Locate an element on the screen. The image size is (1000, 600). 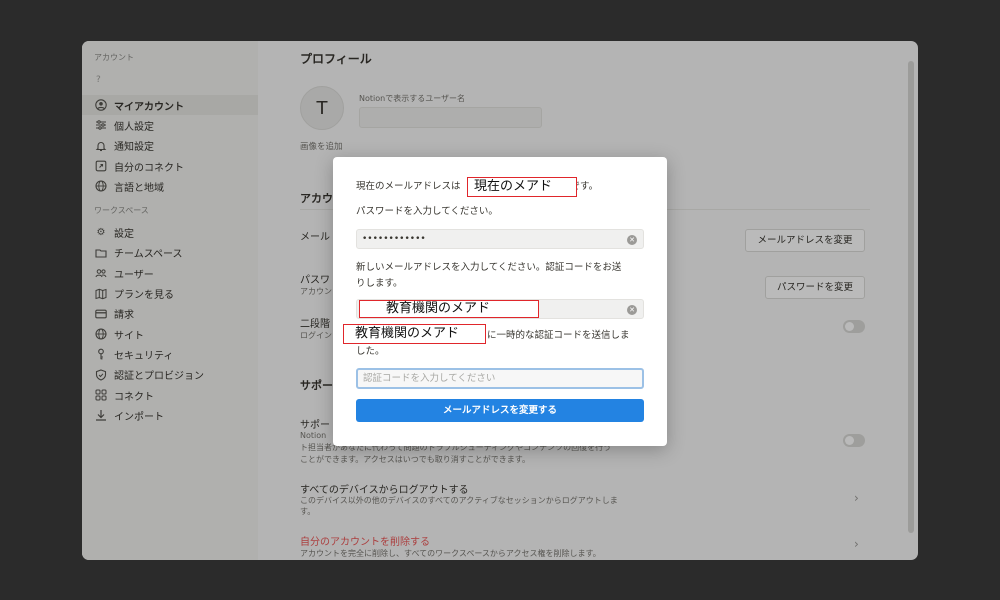
change-email-submit-button: メールアドレスを変更する is located at coordinates (500, 410).